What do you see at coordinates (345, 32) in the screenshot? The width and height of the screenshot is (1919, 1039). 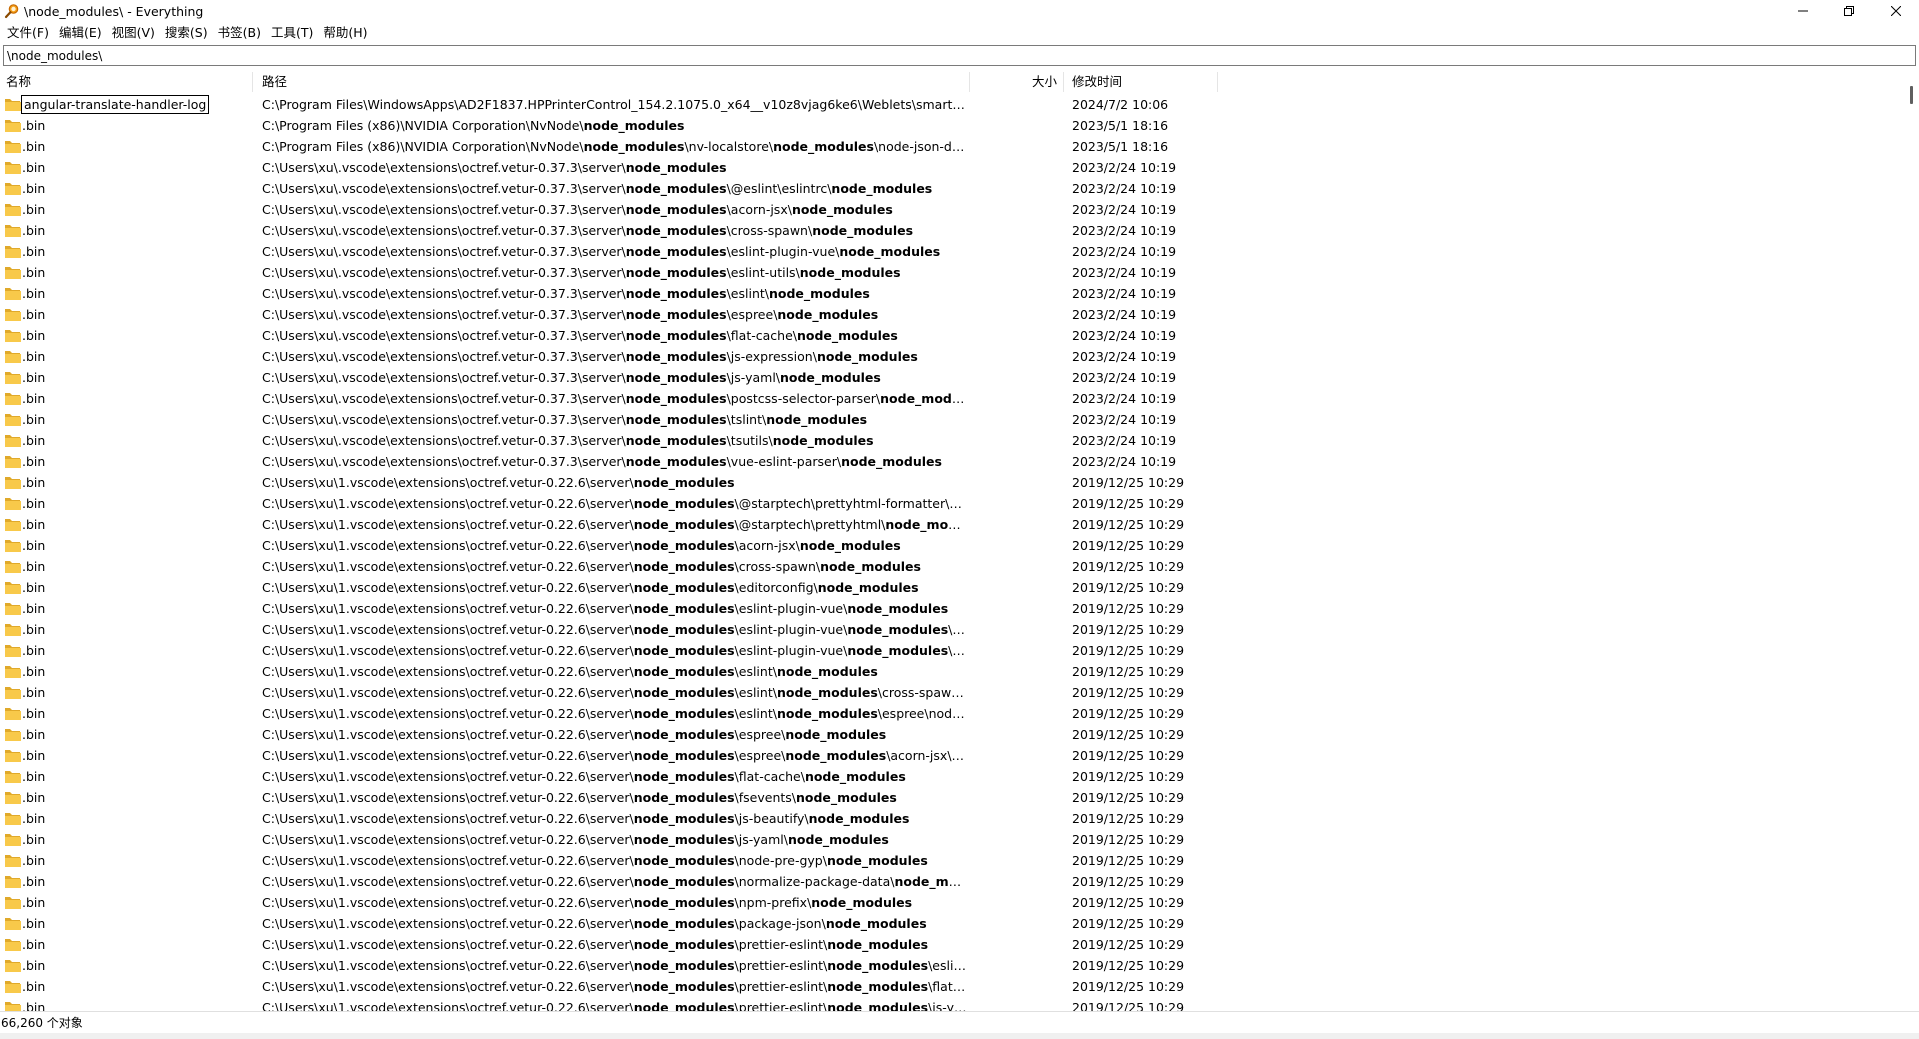 I see `menu-help: 帮助(H)` at bounding box center [345, 32].